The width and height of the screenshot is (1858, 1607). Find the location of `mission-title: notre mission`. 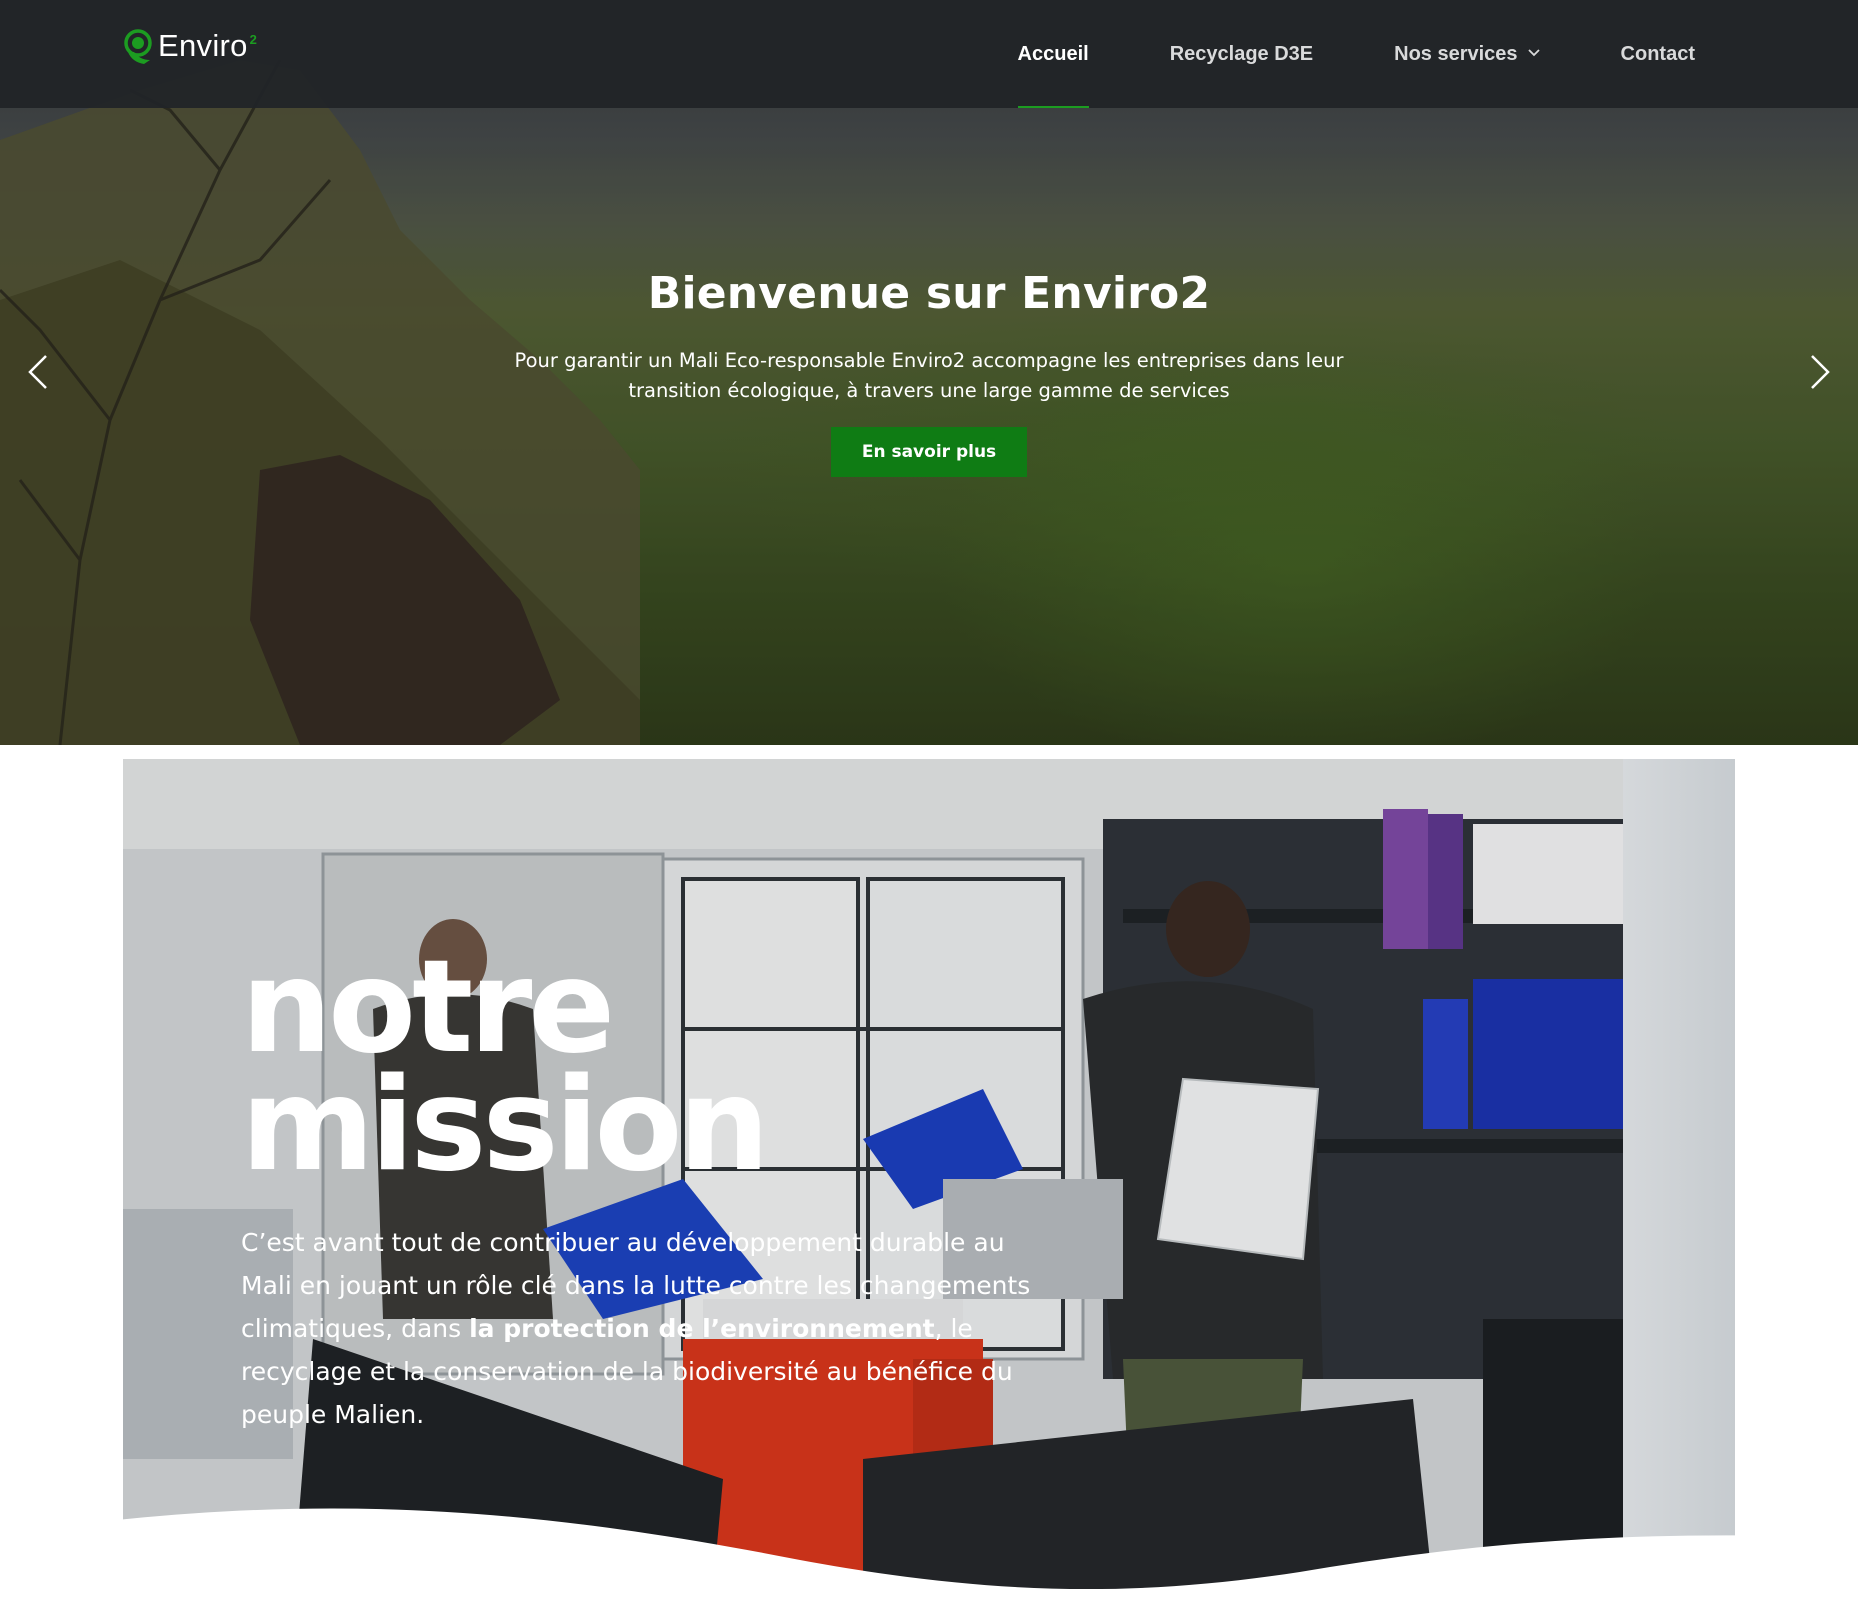

mission-title: notre mission is located at coordinates (505, 1067).